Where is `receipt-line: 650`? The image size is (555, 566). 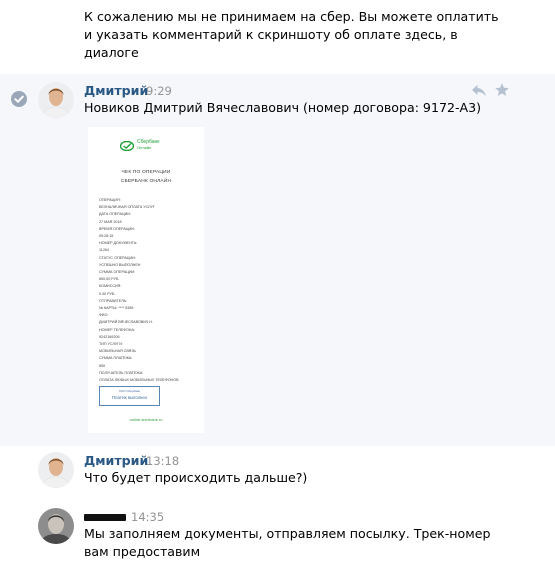 receipt-line: 650 is located at coordinates (102, 365).